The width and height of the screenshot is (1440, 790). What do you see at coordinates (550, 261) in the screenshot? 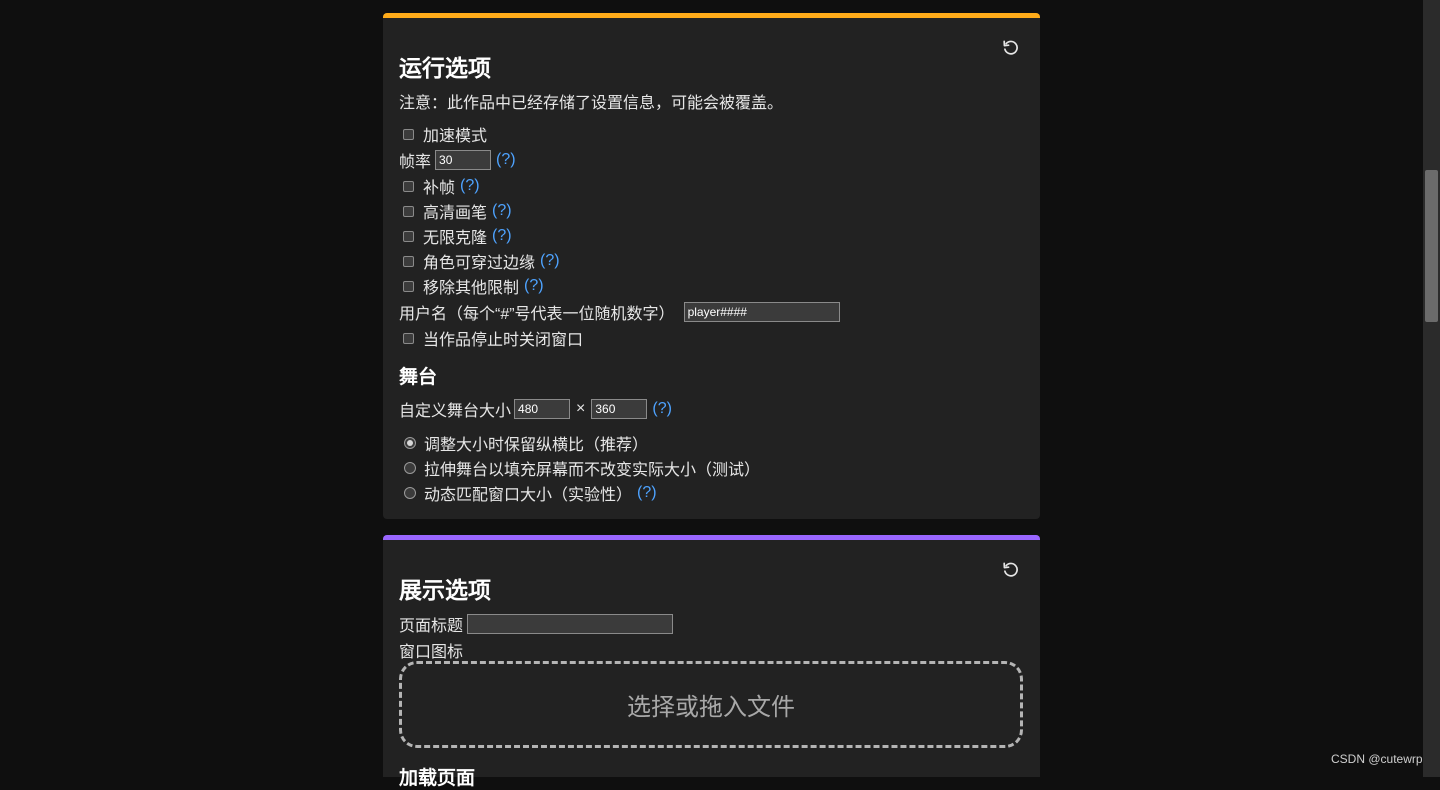
I see `fencing-help-link: (?)` at bounding box center [550, 261].